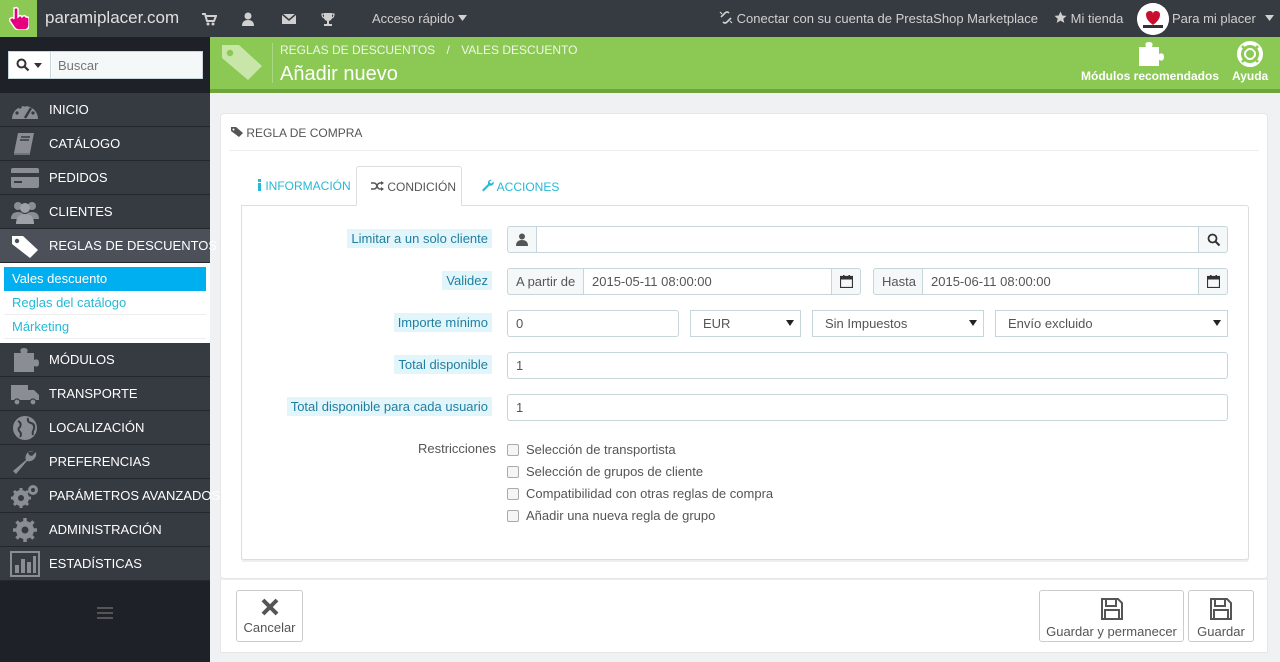 The width and height of the screenshot is (1280, 662). I want to click on search-type-button, so click(30, 65).